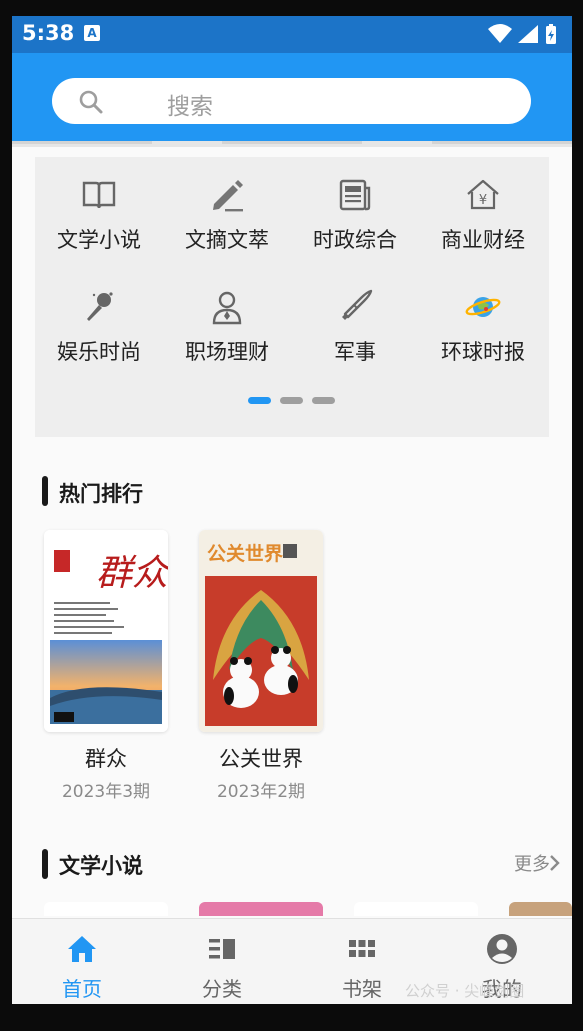  I want to click on magazine-name: 群众, so click(106, 759).